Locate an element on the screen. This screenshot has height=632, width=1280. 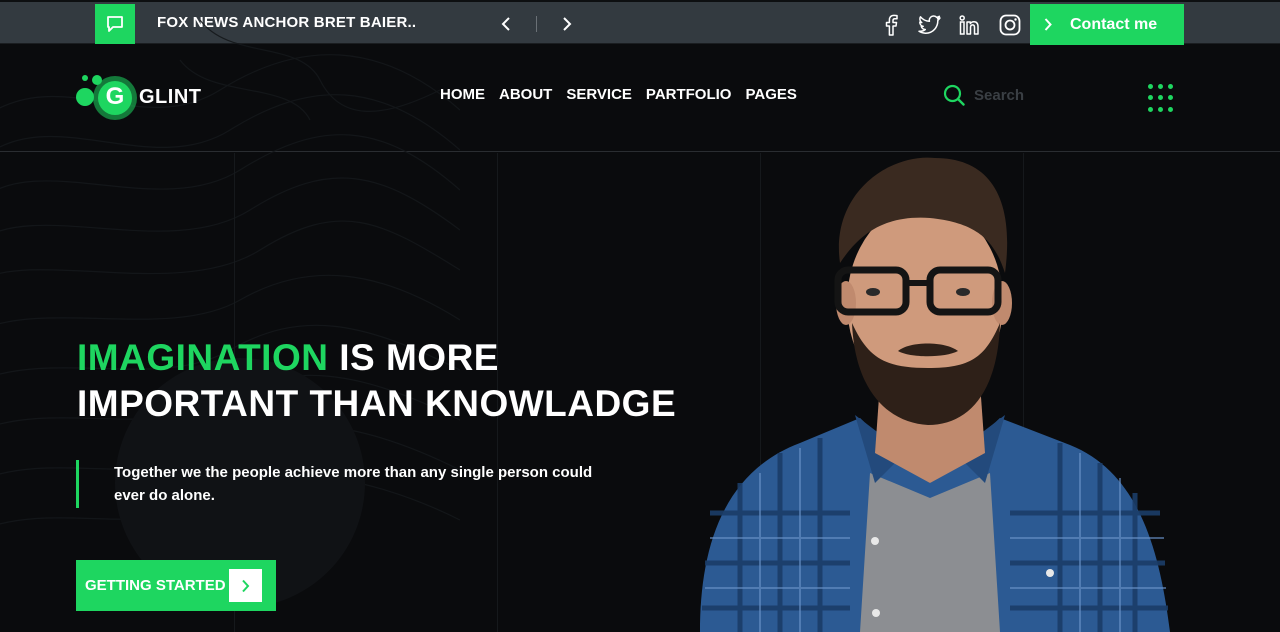
search-icon is located at coordinates (954, 95).